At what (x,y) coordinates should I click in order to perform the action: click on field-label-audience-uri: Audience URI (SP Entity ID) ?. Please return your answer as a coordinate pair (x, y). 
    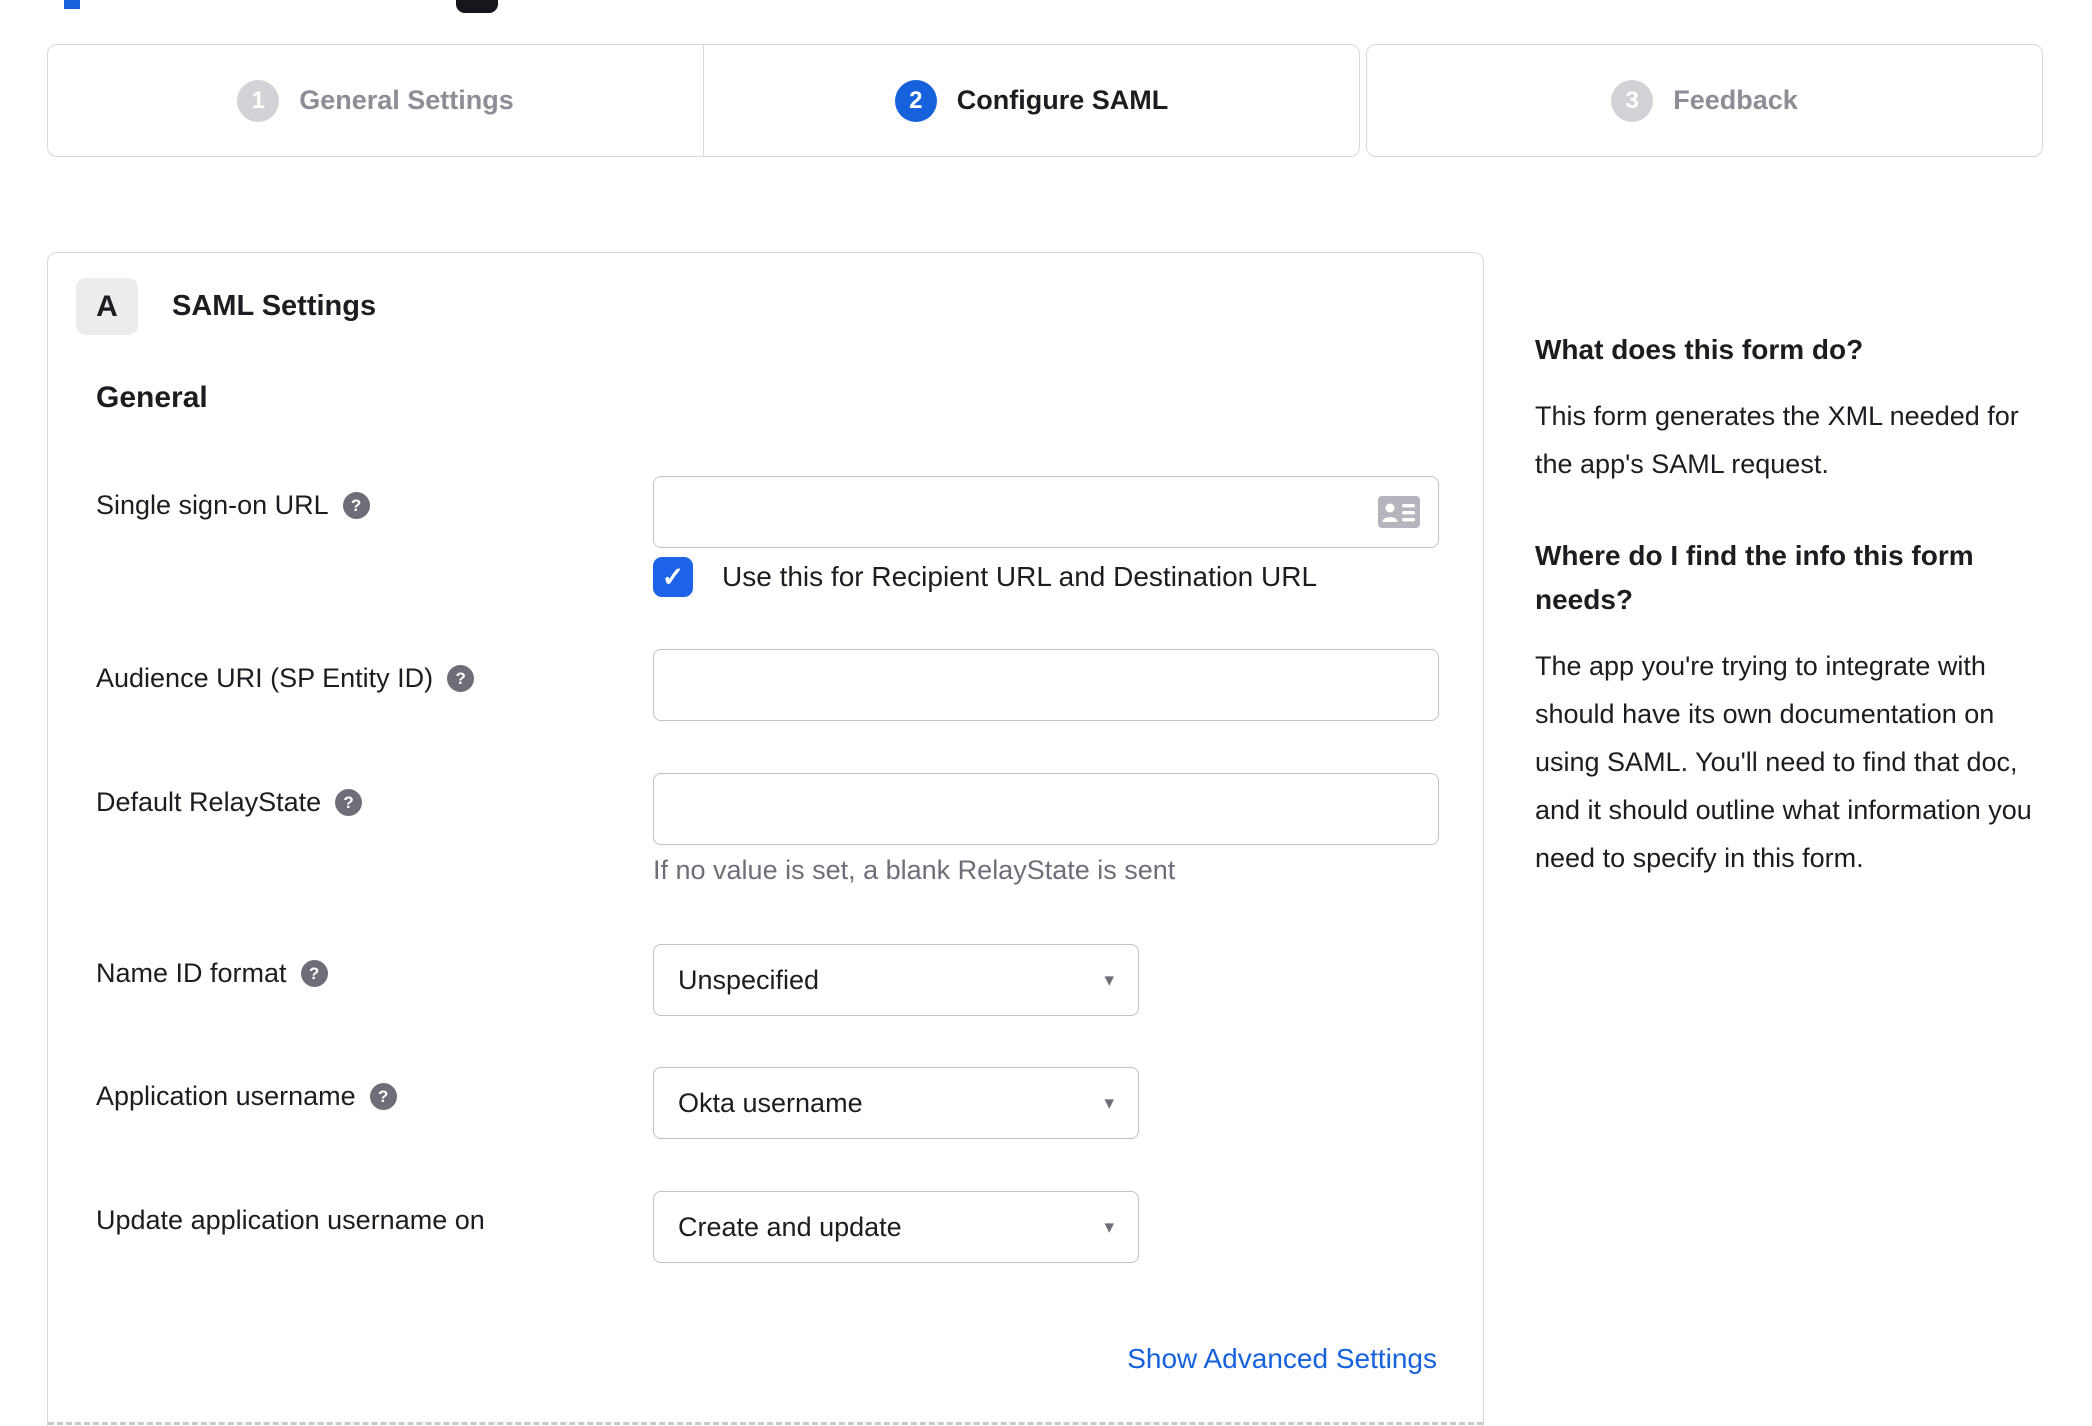
    Looking at the image, I should click on (285, 678).